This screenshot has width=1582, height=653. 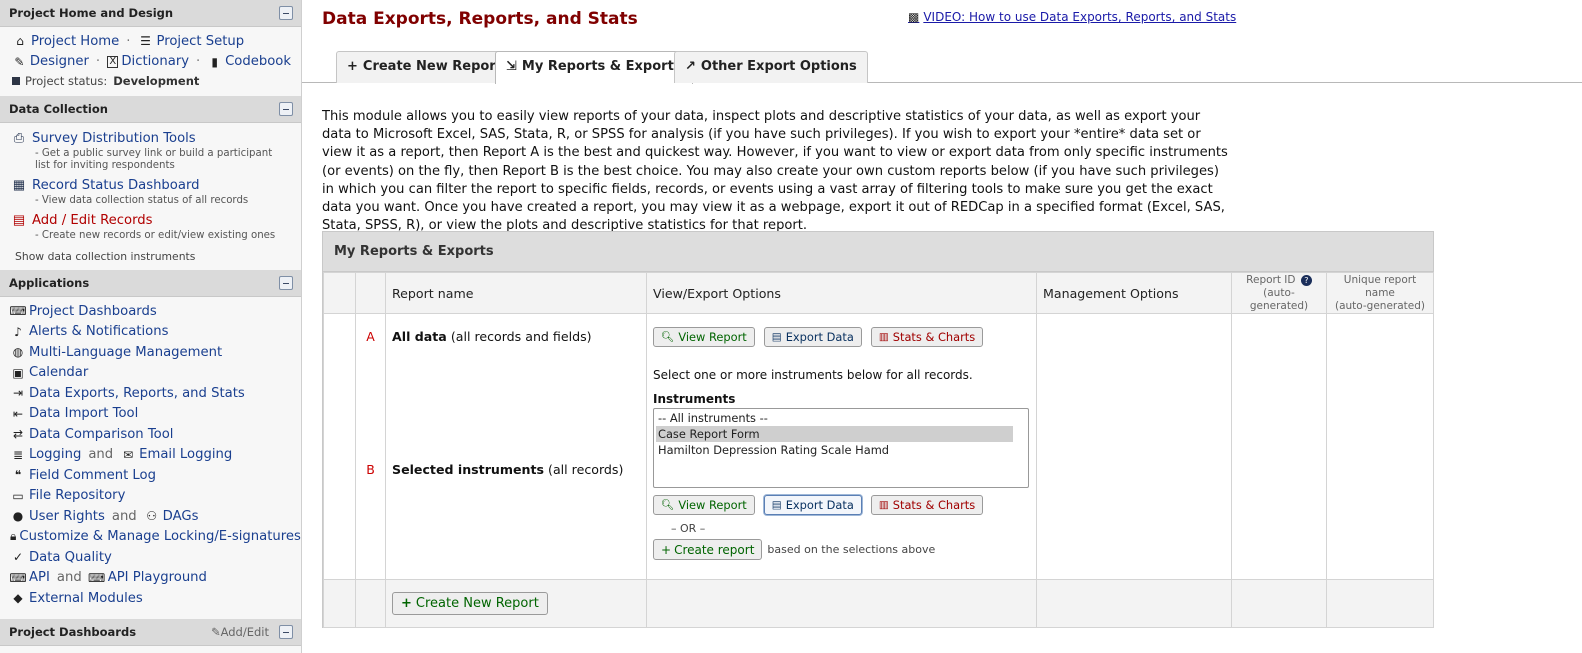 I want to click on api-icon: ⌨, so click(x=18, y=577).